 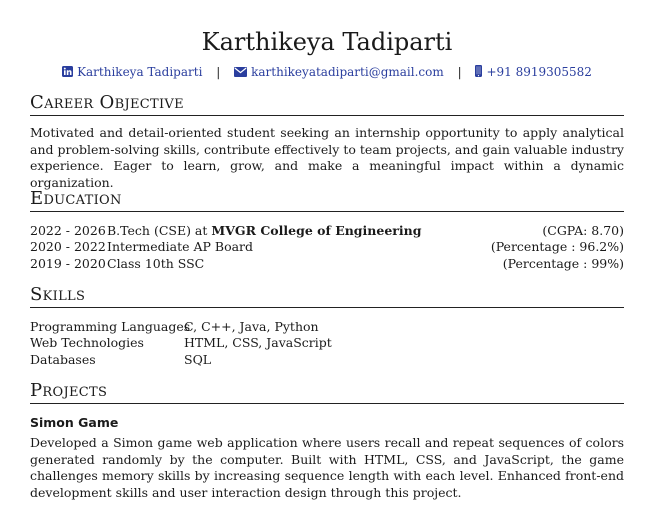 I want to click on skill-category: Programming Languages, so click(x=110, y=326).